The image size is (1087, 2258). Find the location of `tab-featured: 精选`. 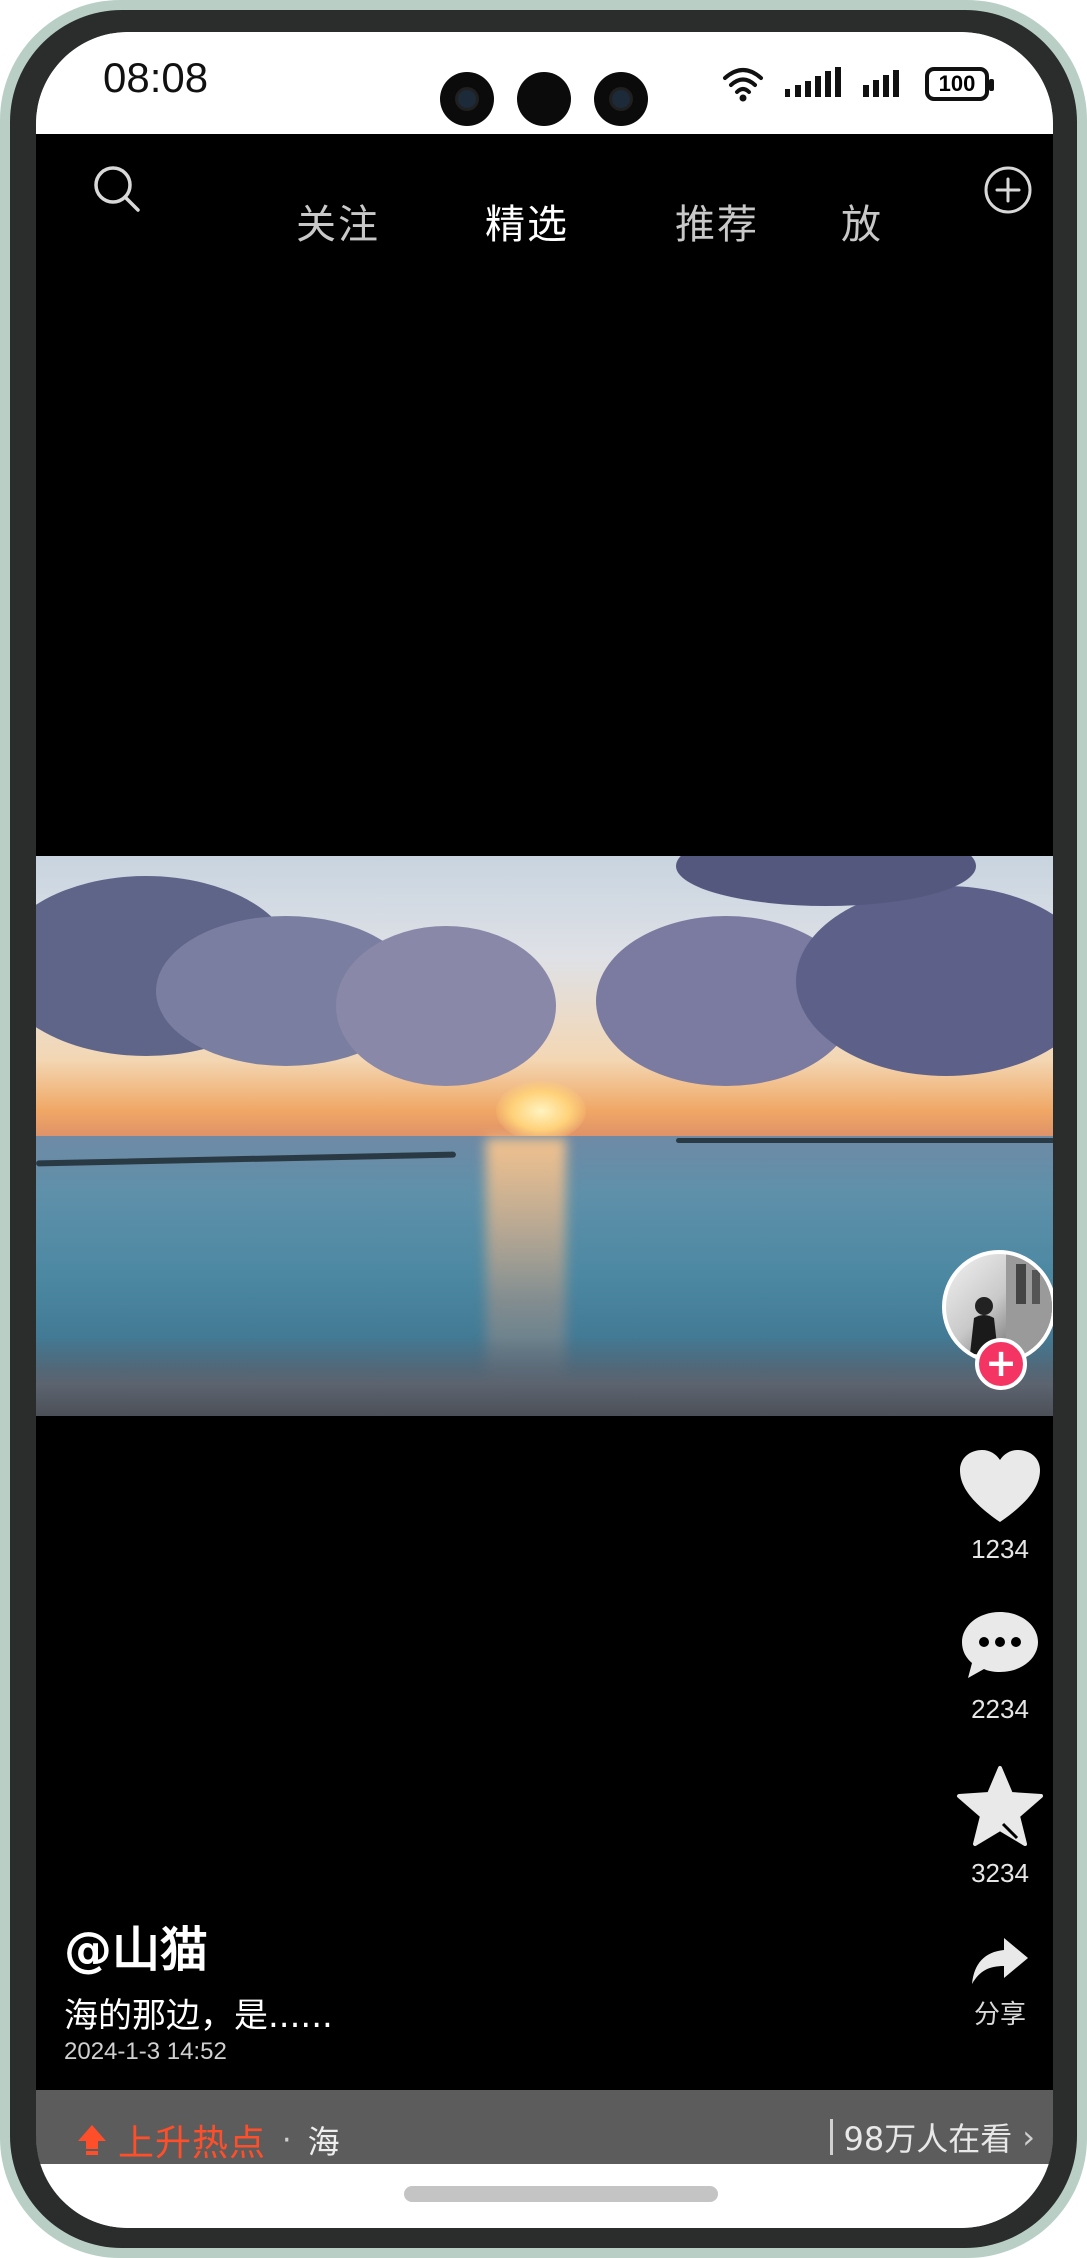

tab-featured: 精选 is located at coordinates (527, 221).